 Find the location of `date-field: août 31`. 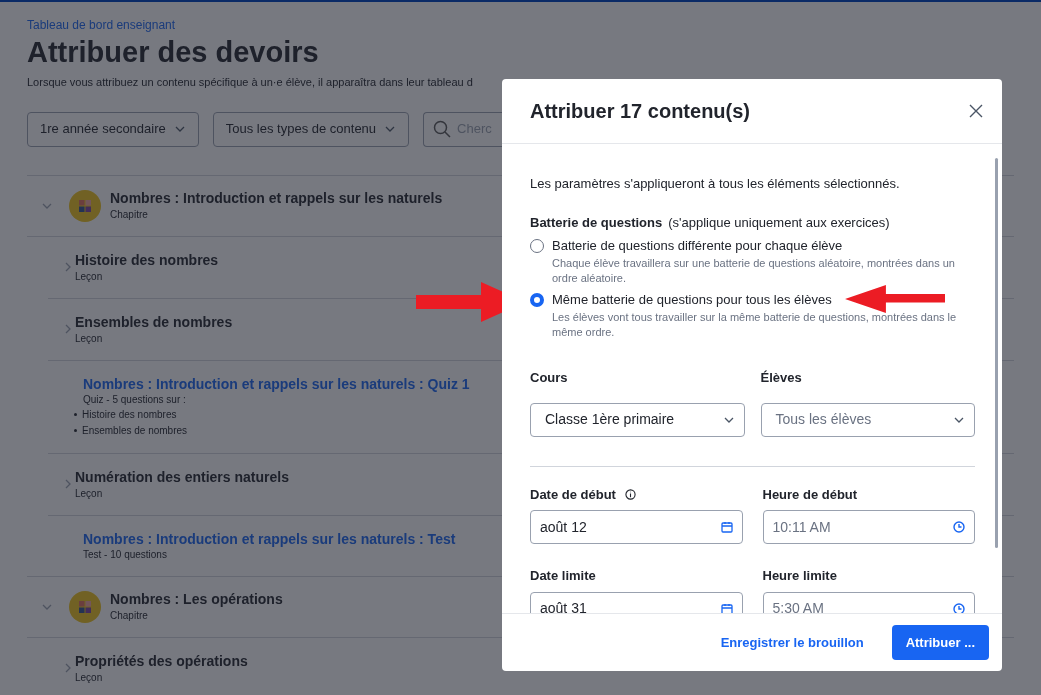

date-field: août 31 is located at coordinates (636, 602).